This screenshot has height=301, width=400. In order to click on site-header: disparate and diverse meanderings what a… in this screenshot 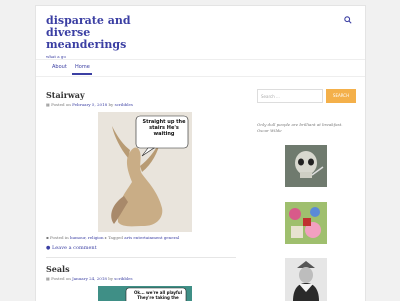, I will do `click(200, 37)`.